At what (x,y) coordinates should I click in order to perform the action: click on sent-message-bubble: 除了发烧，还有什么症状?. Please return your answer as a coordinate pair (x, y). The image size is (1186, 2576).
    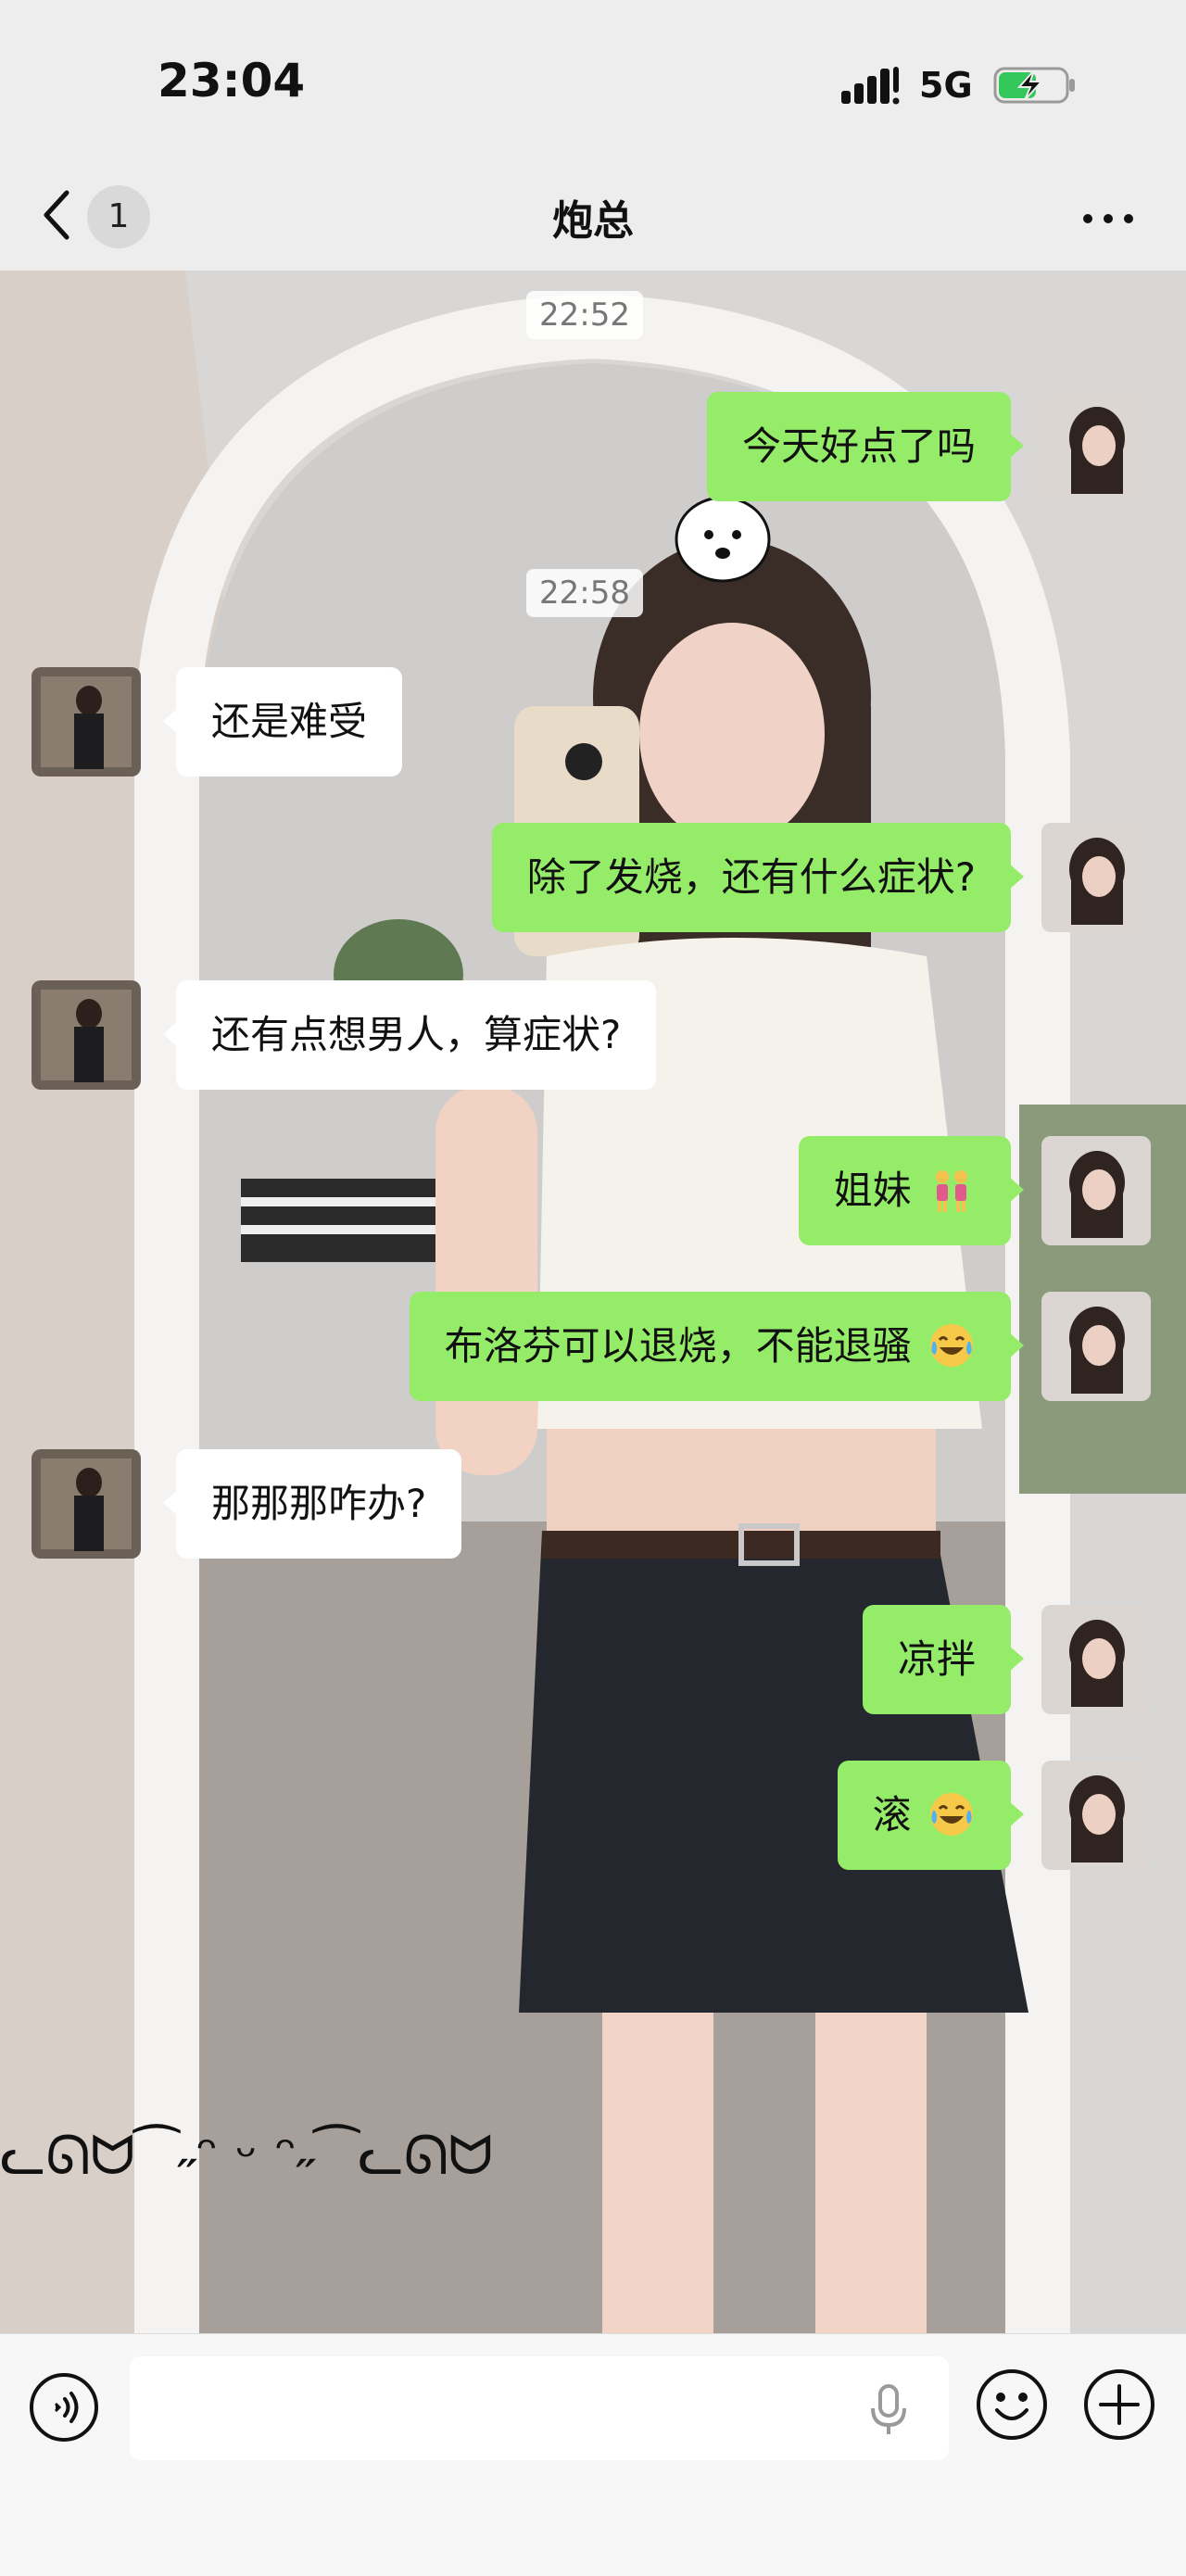
    Looking at the image, I should click on (758, 878).